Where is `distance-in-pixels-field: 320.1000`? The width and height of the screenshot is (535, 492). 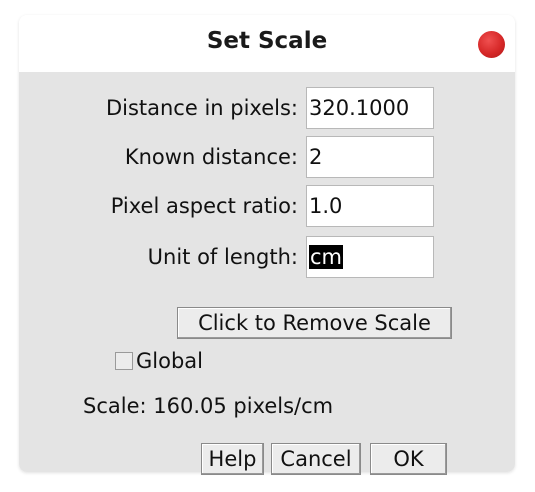 distance-in-pixels-field: 320.1000 is located at coordinates (370, 108).